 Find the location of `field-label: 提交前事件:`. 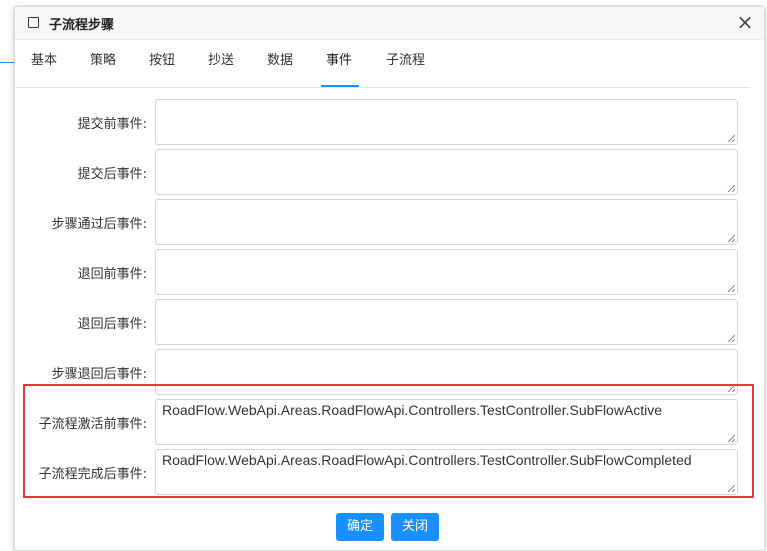

field-label: 提交前事件: is located at coordinates (112, 124).